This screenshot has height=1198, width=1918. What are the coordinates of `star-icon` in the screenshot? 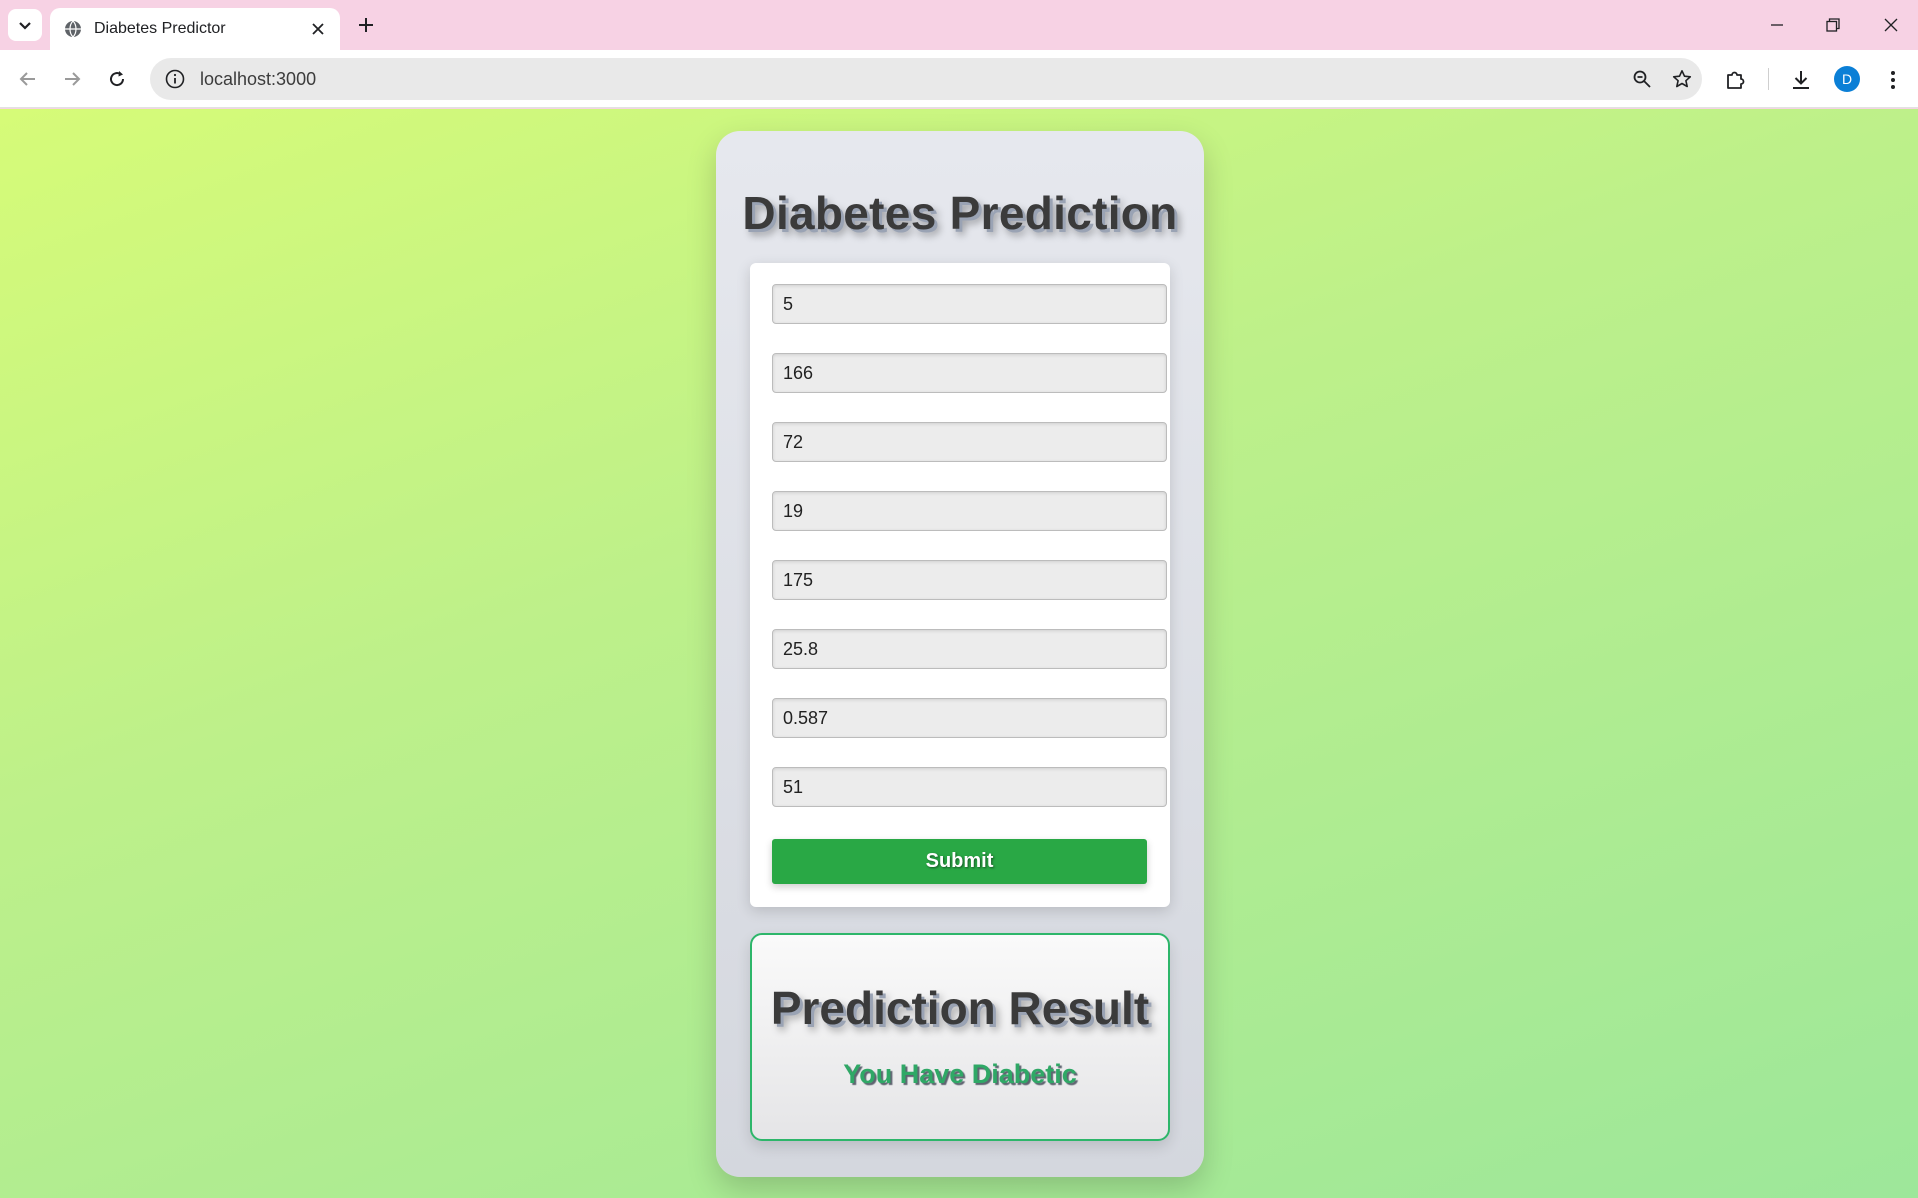 It's located at (1682, 79).